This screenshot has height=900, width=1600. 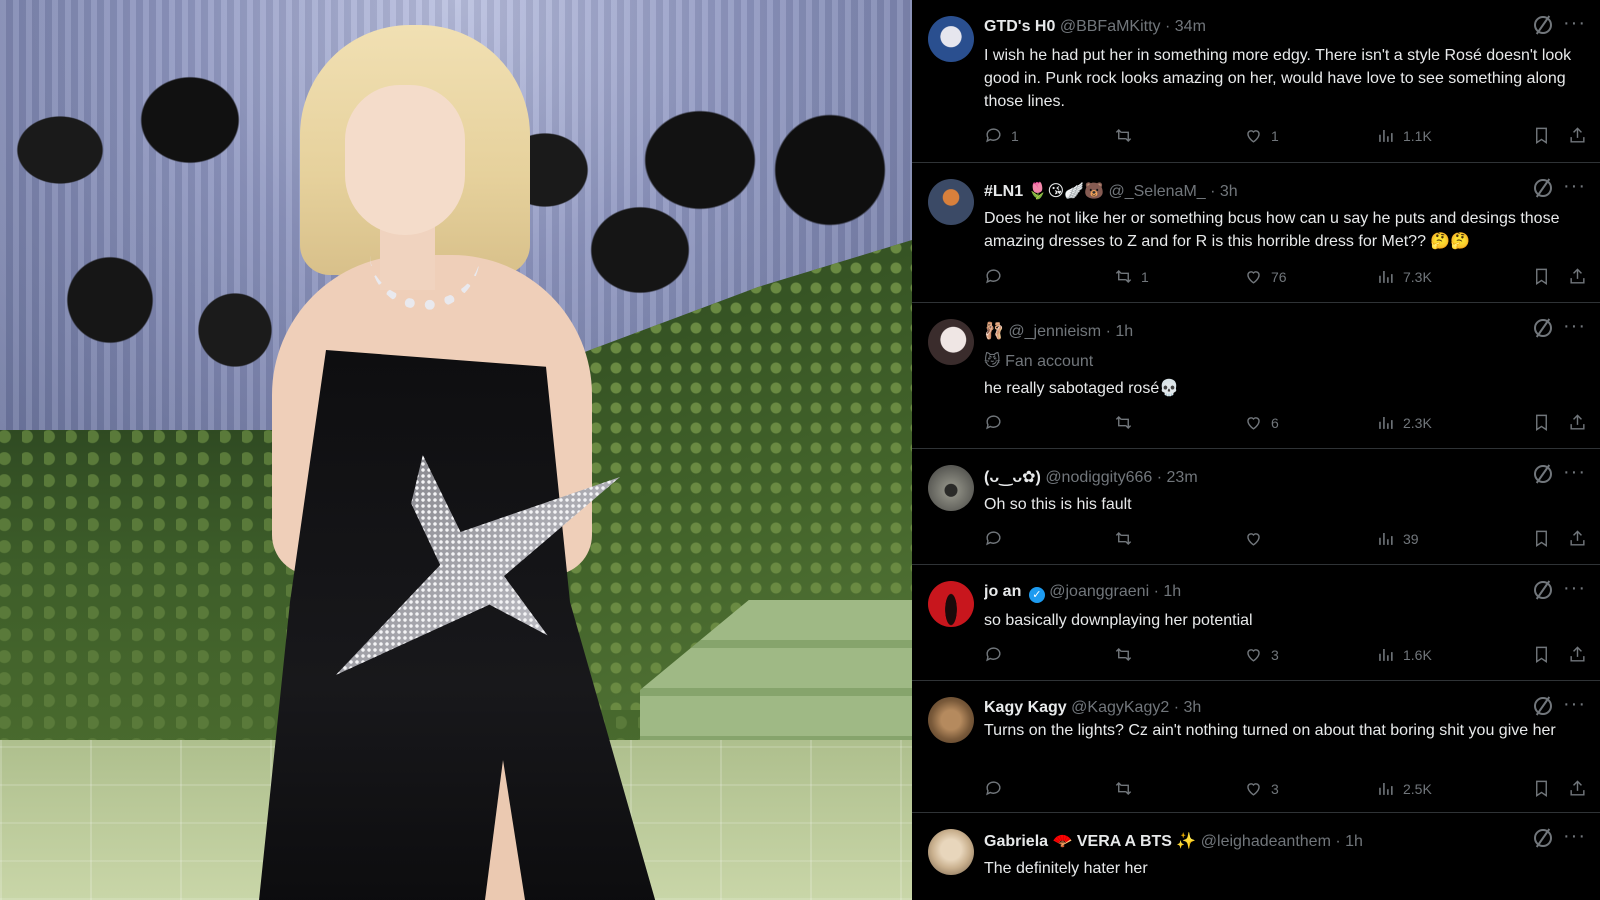 I want to click on like-count: 3, so click(x=1275, y=788).